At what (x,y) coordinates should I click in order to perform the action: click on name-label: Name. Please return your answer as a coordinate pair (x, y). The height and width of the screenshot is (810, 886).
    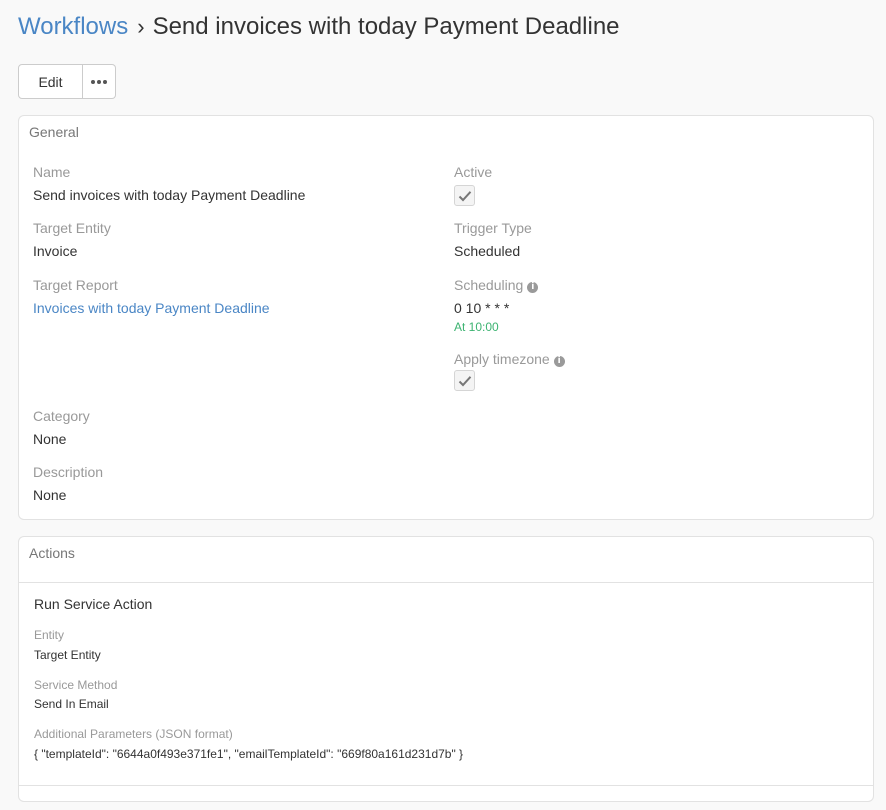
    Looking at the image, I should click on (52, 172).